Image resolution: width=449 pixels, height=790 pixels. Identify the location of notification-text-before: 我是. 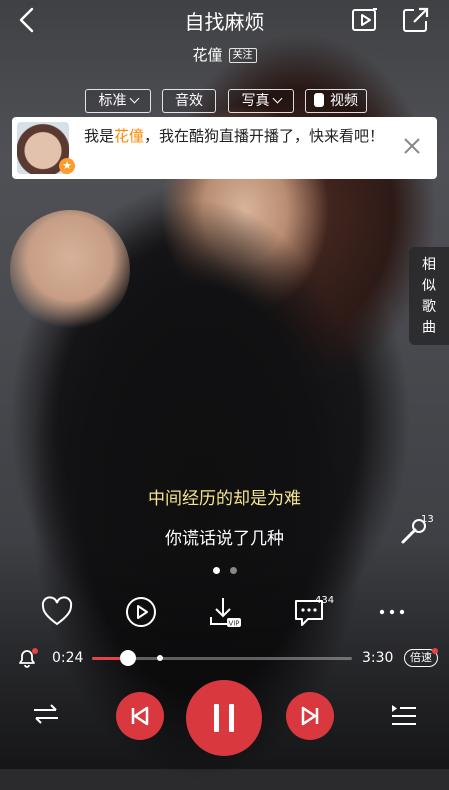
(99, 136).